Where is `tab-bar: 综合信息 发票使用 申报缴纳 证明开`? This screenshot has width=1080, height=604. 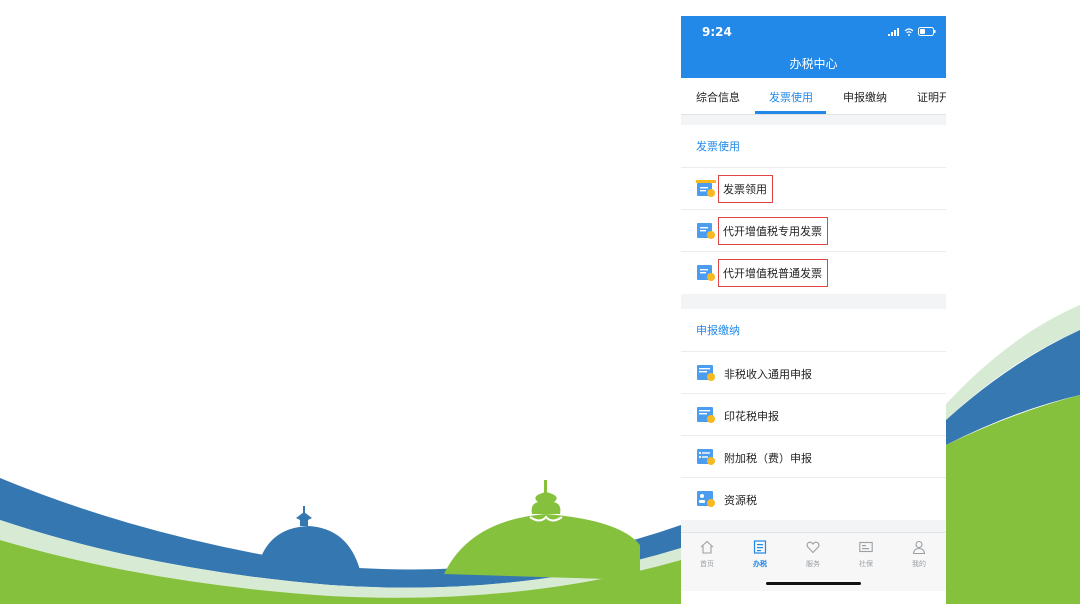 tab-bar: 综合信息 发票使用 申报缴纳 证明开 is located at coordinates (813, 96).